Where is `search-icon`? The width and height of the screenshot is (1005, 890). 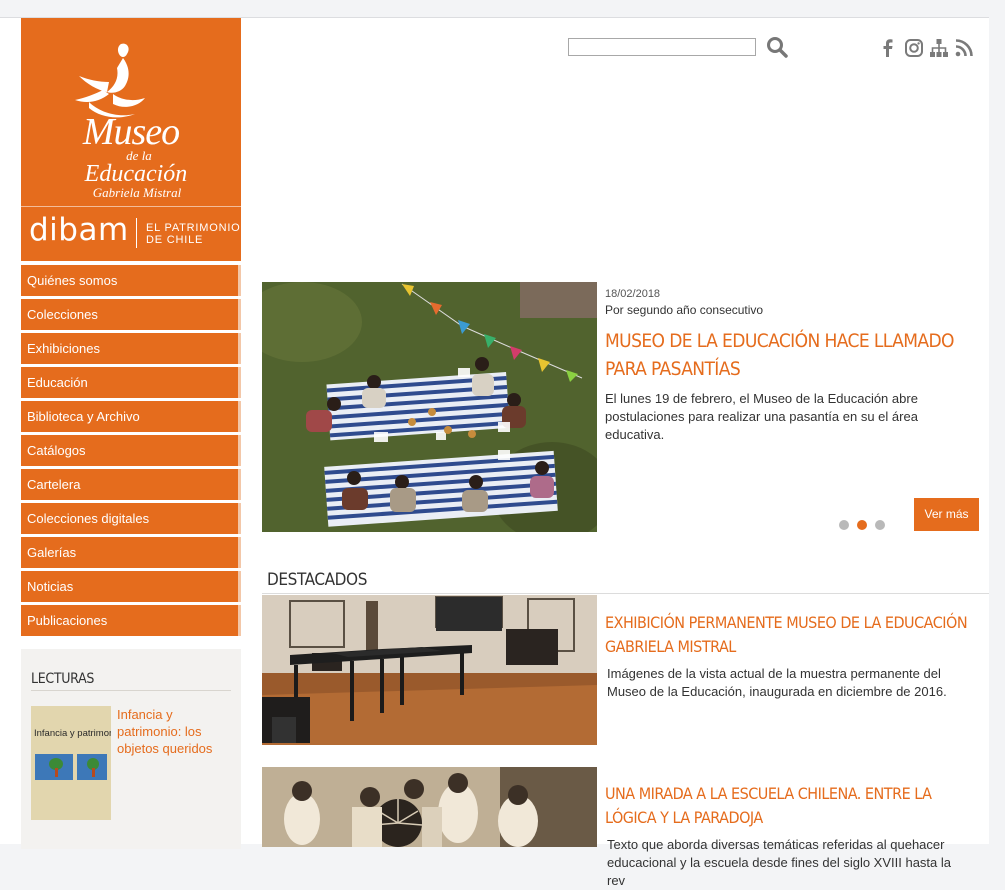 search-icon is located at coordinates (777, 47).